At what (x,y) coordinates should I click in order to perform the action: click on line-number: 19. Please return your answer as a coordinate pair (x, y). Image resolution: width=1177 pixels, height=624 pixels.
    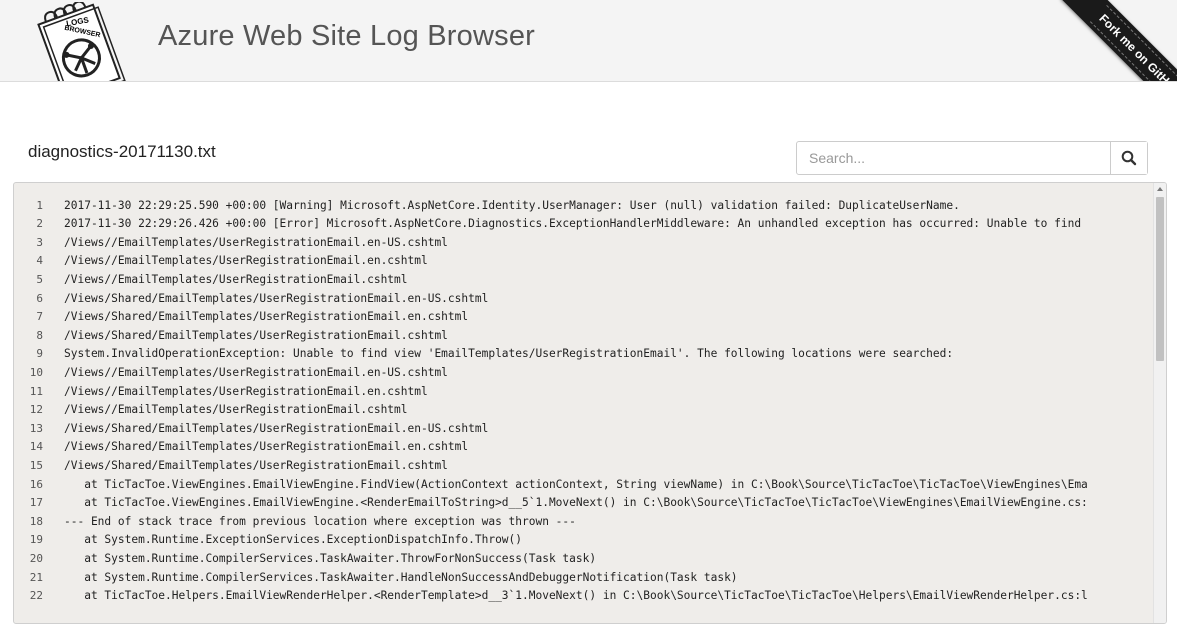
    Looking at the image, I should click on (36, 540).